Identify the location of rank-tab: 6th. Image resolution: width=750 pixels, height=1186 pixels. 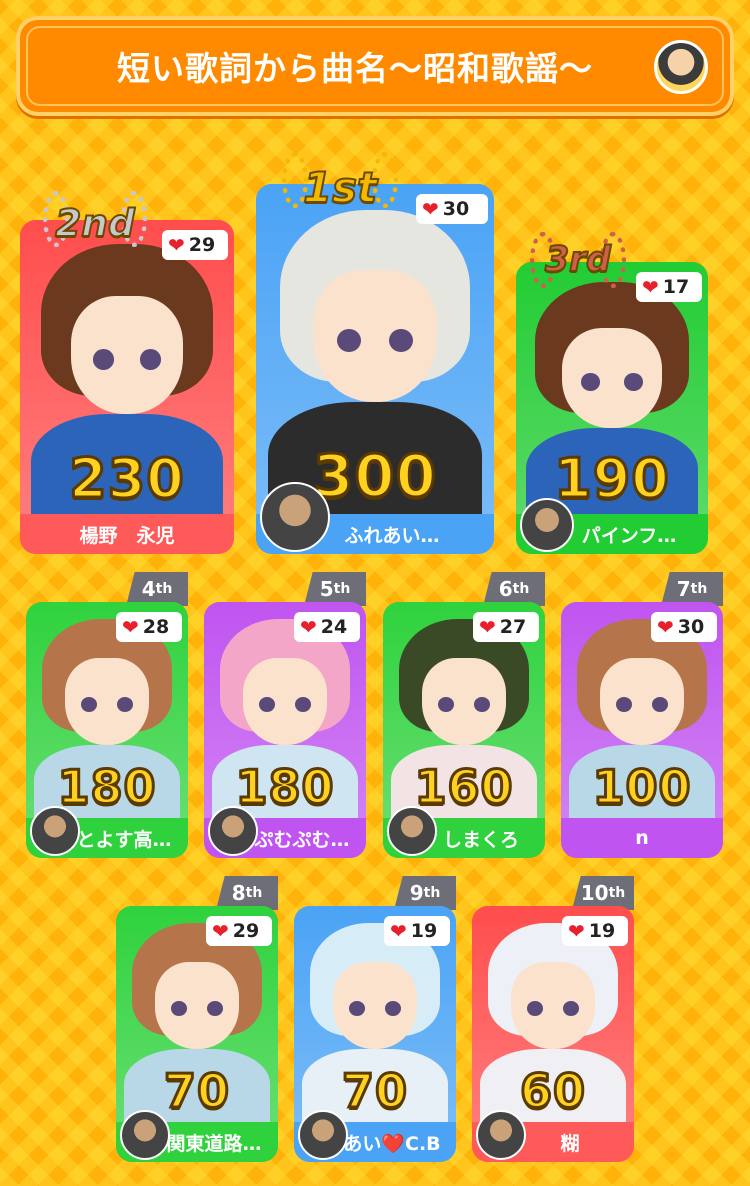
(514, 589).